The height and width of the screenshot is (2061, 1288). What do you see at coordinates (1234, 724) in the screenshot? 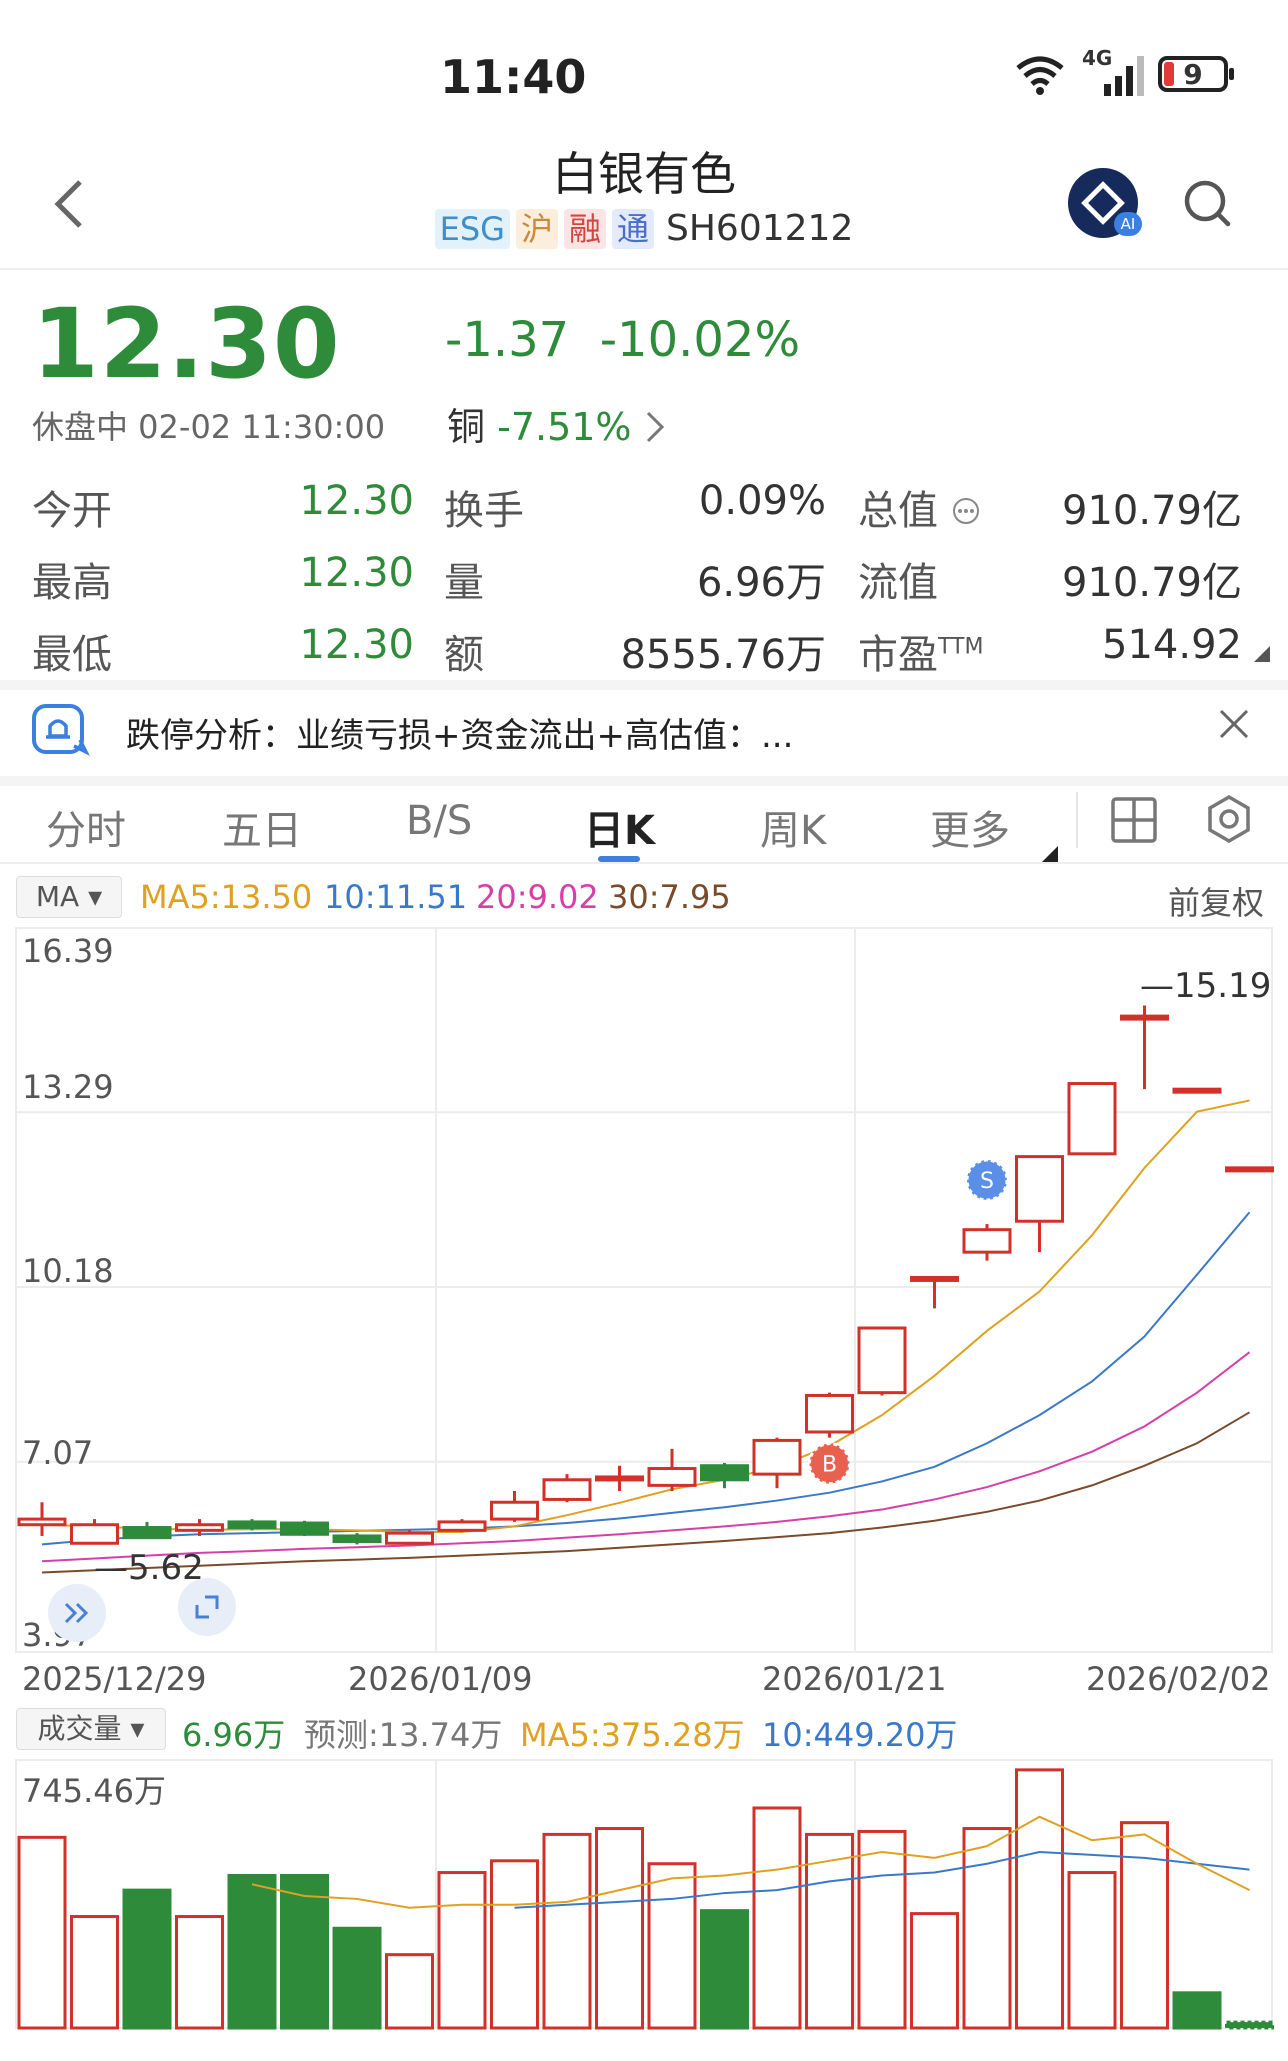
I see `close-icon` at bounding box center [1234, 724].